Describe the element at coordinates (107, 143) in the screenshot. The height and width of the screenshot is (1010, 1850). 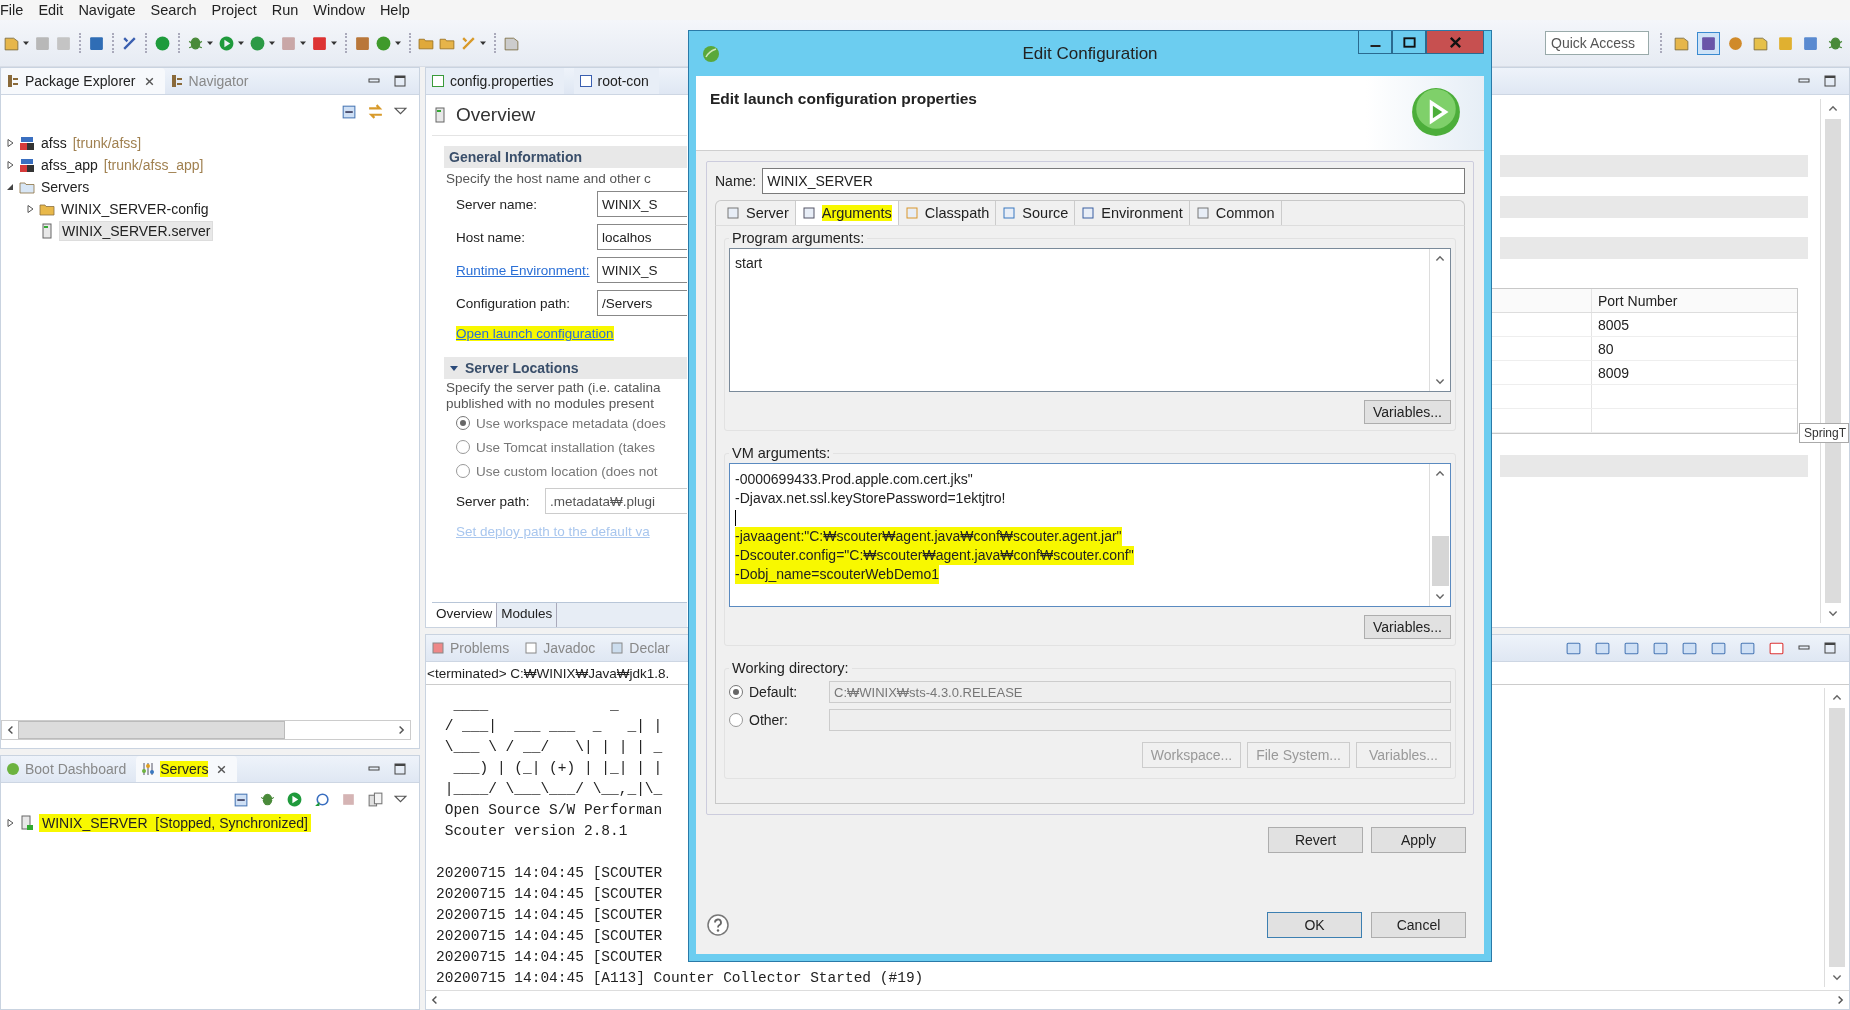
I see `repository-path: [trunk/afss]` at that location.